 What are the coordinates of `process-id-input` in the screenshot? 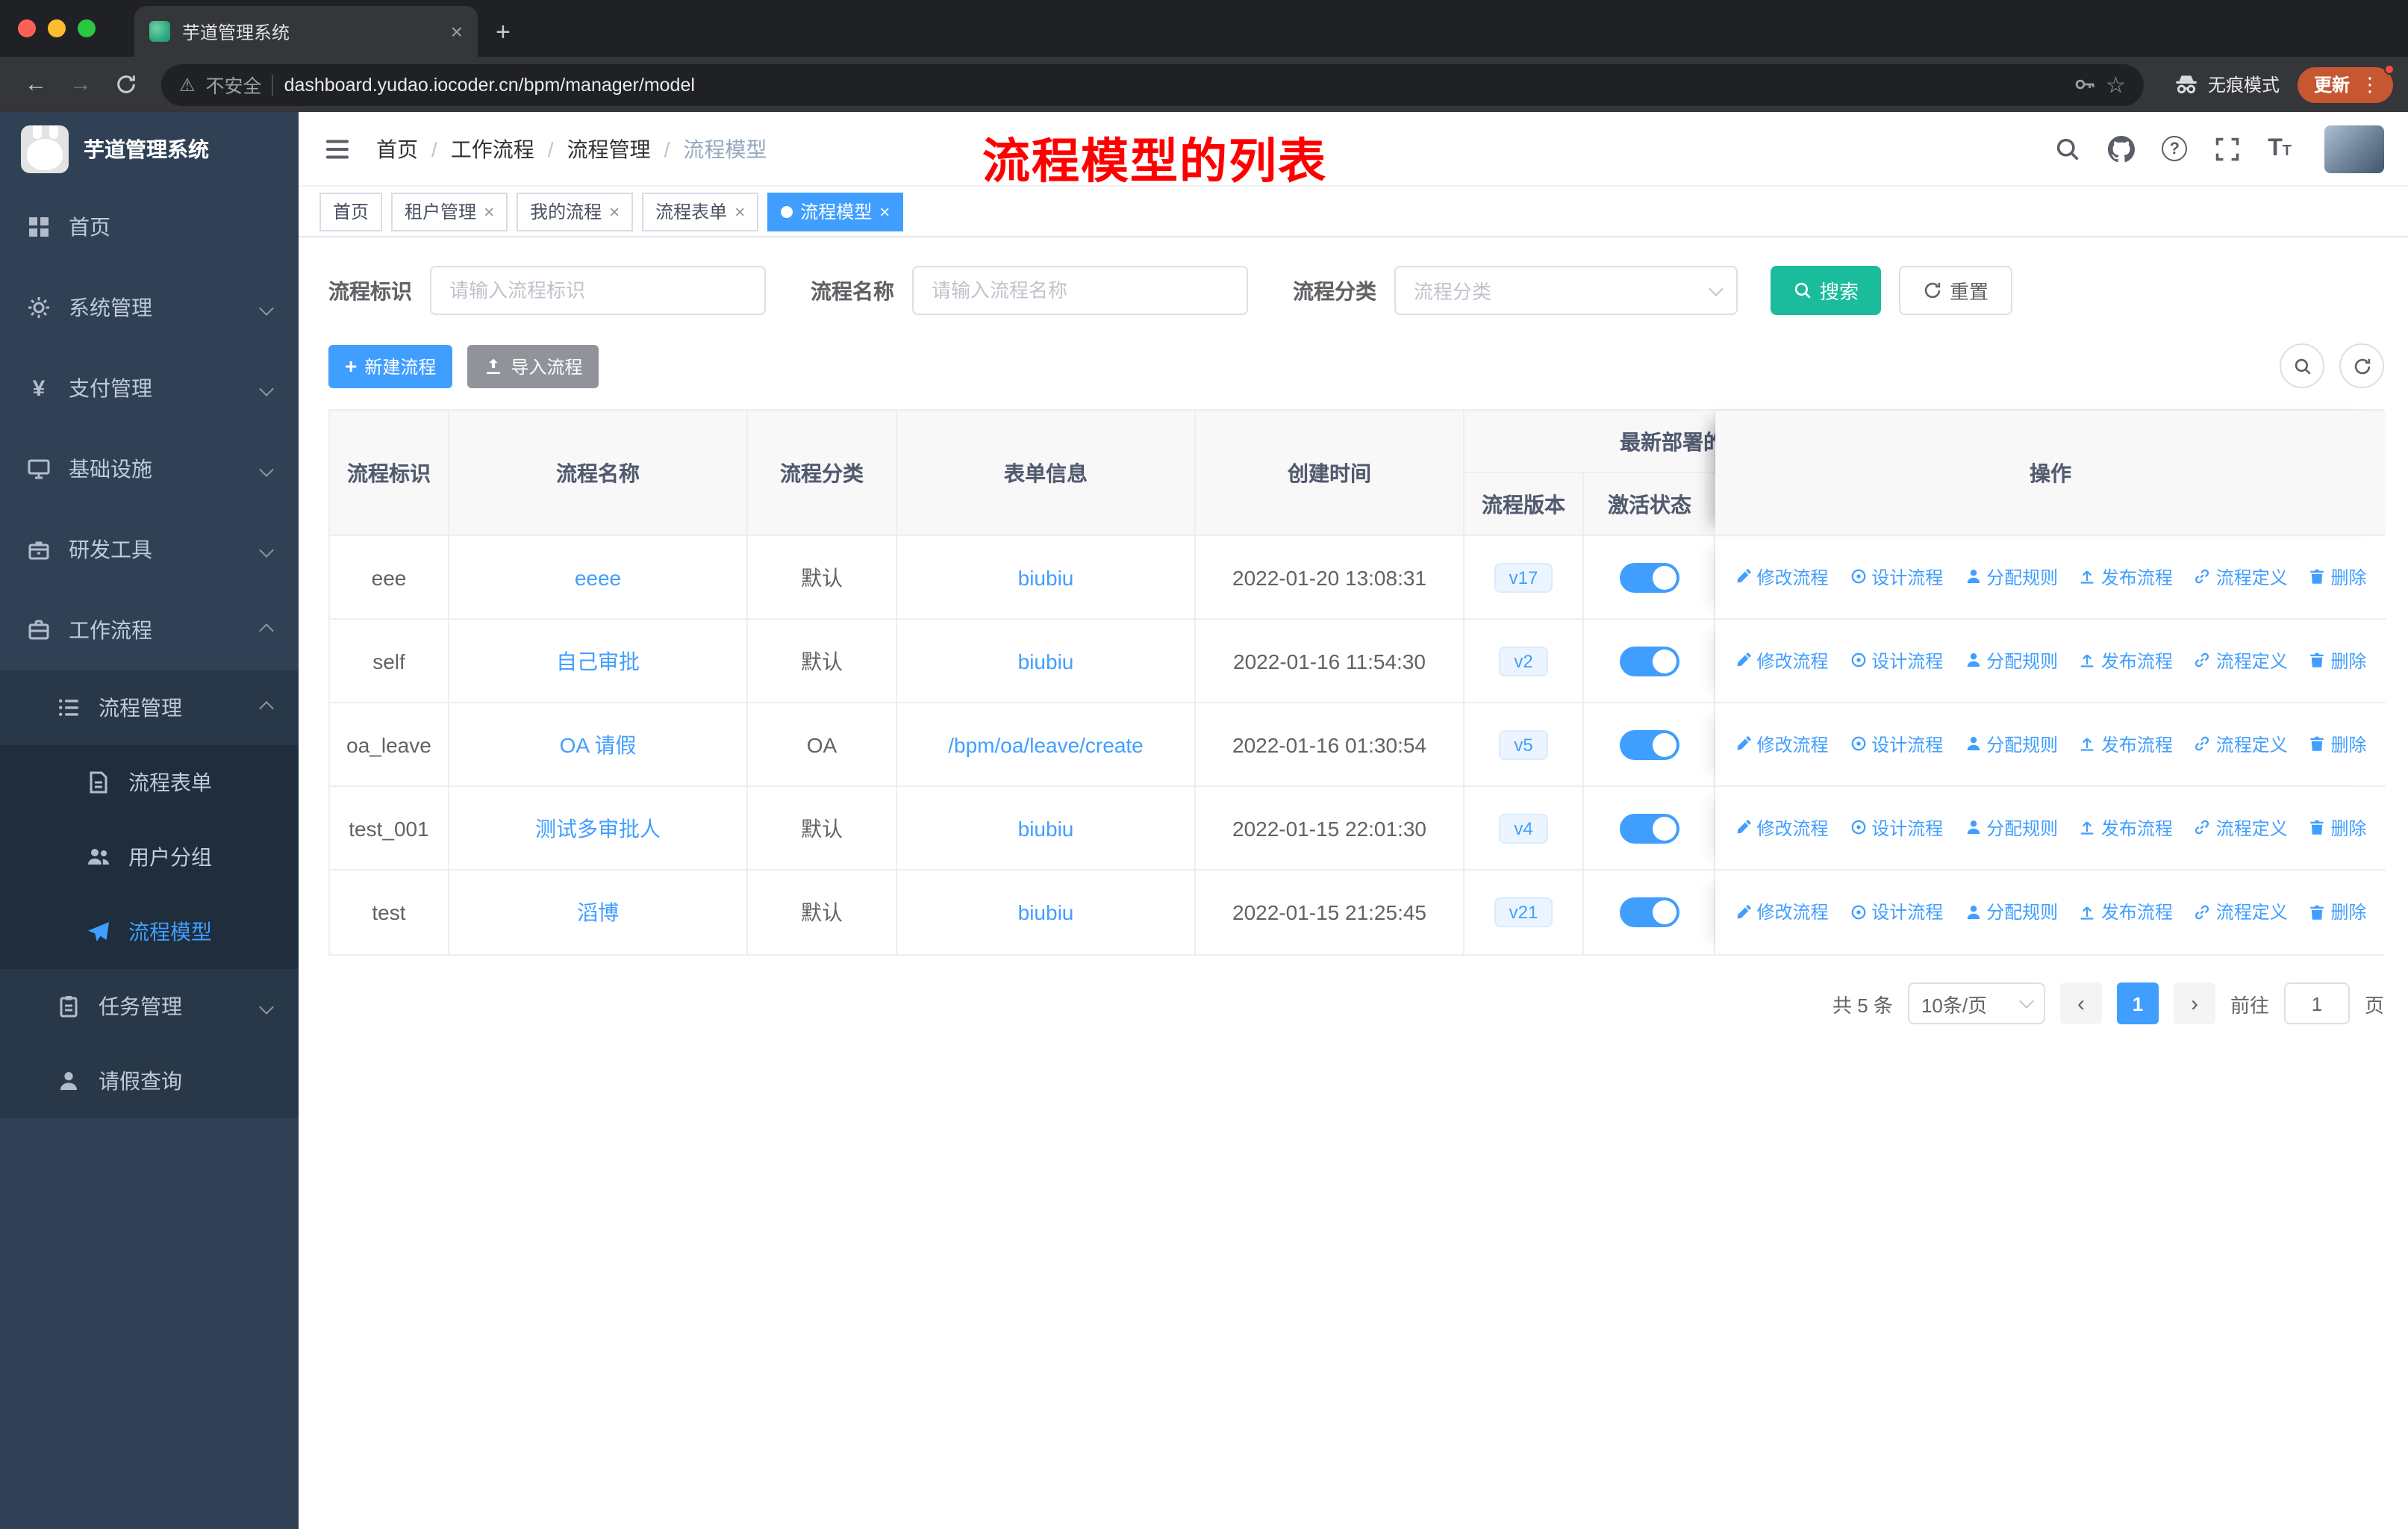 It's located at (598, 291).